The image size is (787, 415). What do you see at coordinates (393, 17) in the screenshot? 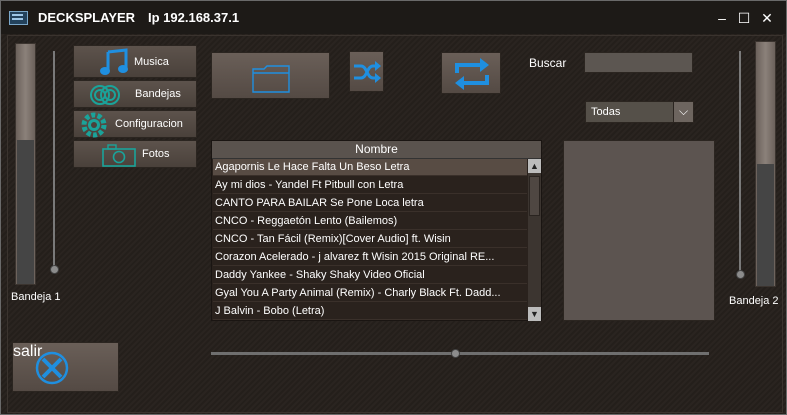
I see `title-bar: DECKSPLAYER Ip 192.168.37.1 – ☐ ✕` at bounding box center [393, 17].